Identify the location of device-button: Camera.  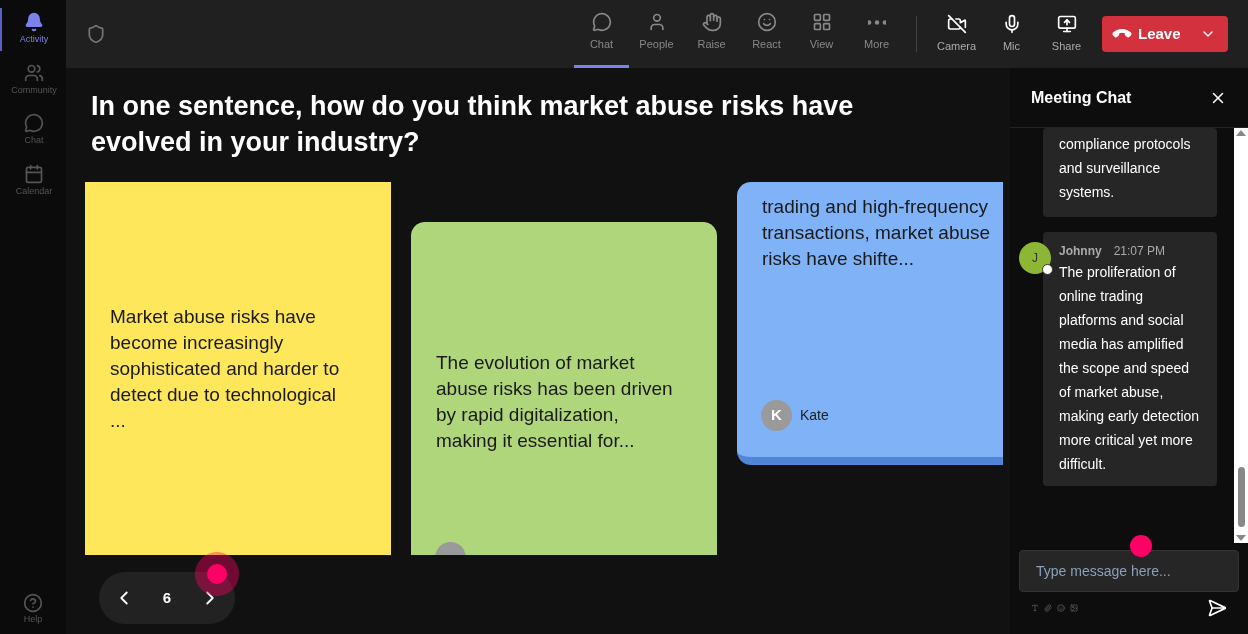
(956, 34).